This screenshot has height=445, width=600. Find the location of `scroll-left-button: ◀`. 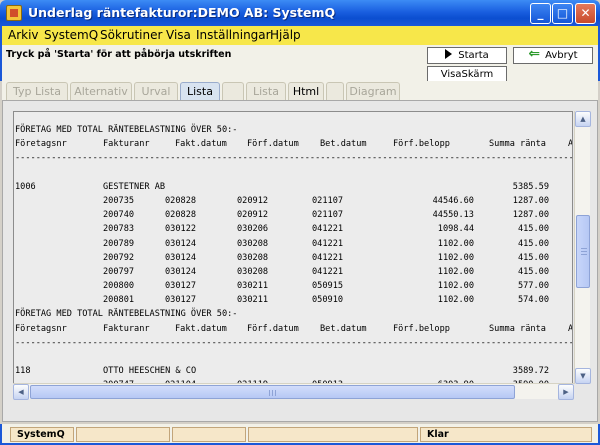

scroll-left-button: ◀ is located at coordinates (21, 392).